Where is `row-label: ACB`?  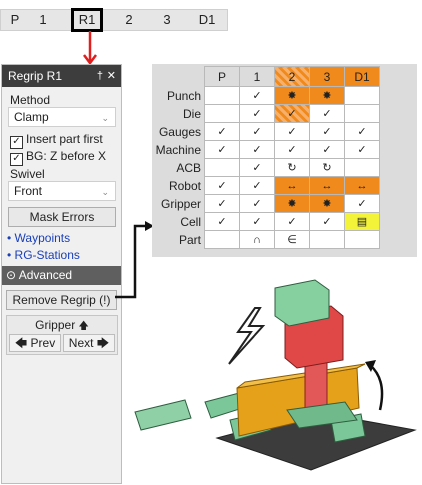 row-label: ACB is located at coordinates (178, 167).